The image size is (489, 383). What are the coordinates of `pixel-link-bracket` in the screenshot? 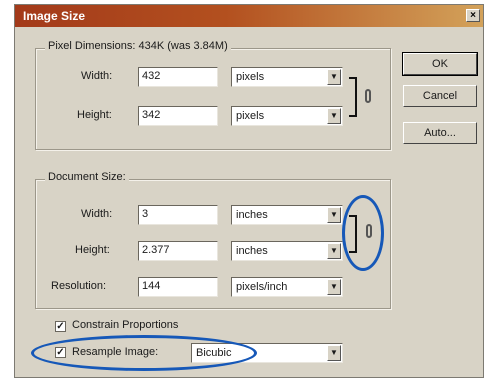 It's located at (353, 97).